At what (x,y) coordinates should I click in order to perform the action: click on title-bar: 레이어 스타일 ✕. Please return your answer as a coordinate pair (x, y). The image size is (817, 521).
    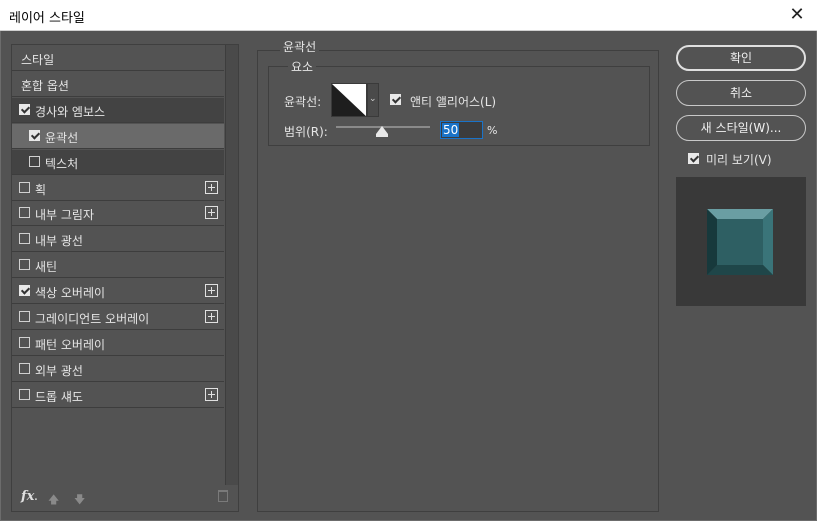
    Looking at the image, I should click on (408, 15).